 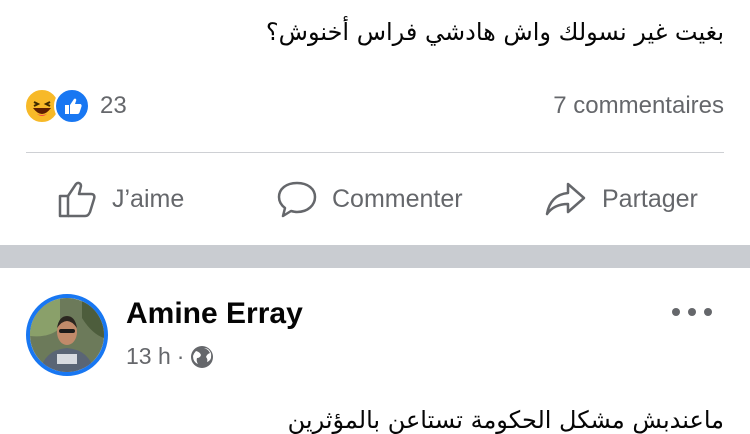 I want to click on more-options-icon, so click(x=692, y=312).